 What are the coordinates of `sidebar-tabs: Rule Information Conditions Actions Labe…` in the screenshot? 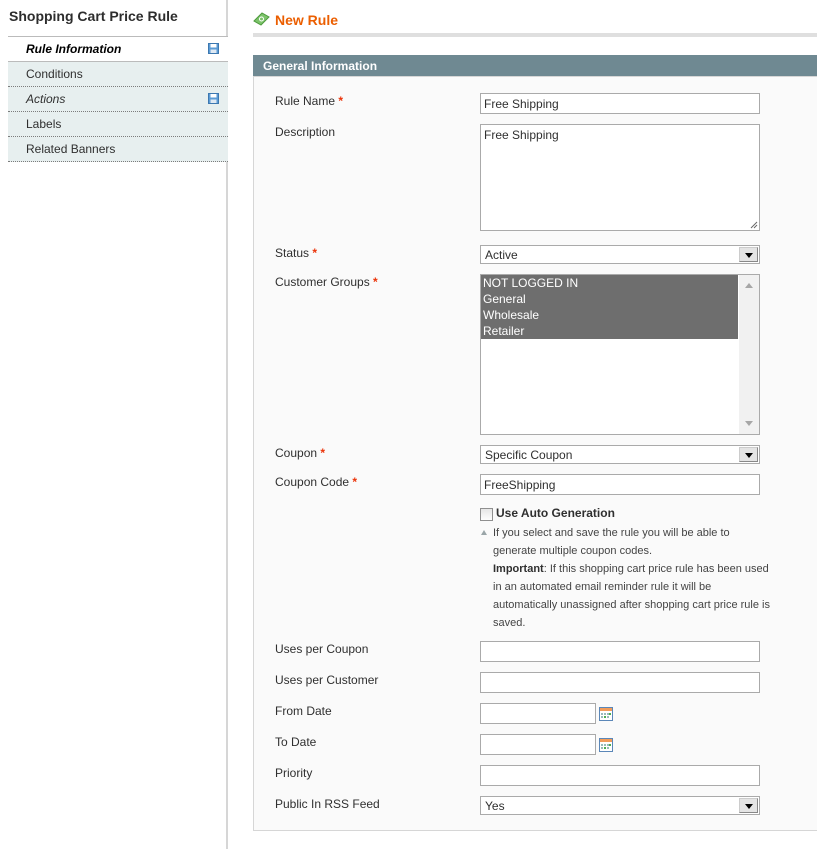 It's located at (118, 99).